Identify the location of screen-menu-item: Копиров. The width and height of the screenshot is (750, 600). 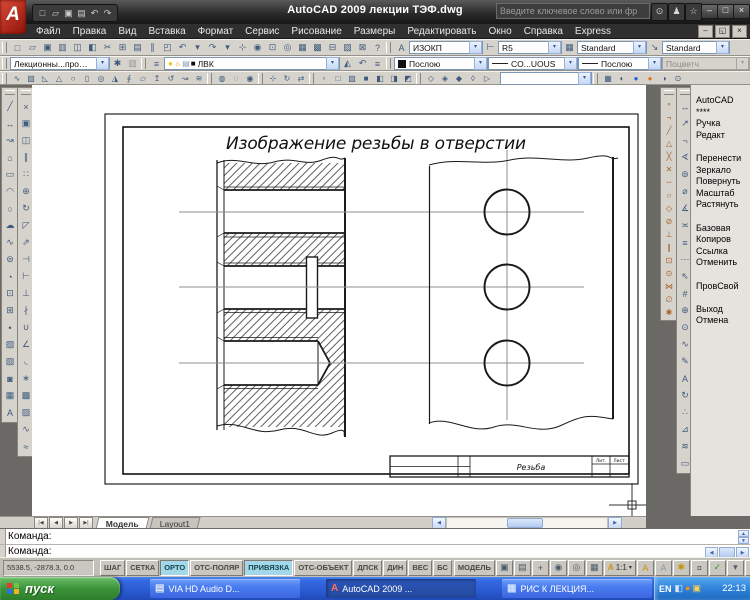
(723, 240).